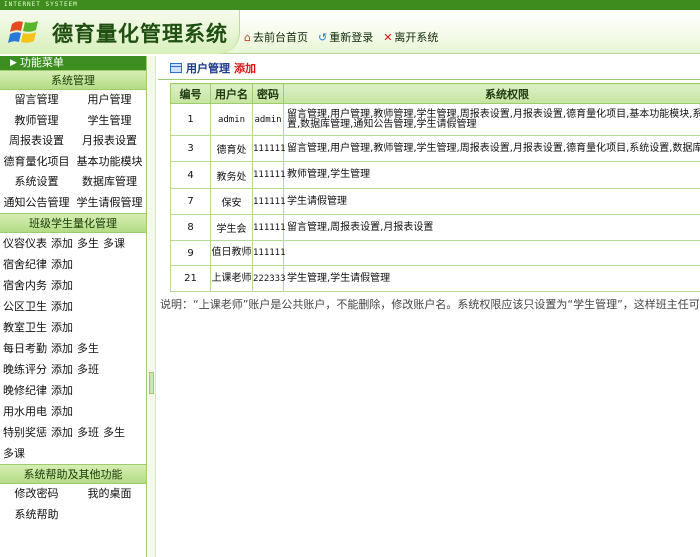 The image size is (700, 557). Describe the element at coordinates (491, 93) in the screenshot. I see `column-header-permissions: 系统权限` at that location.